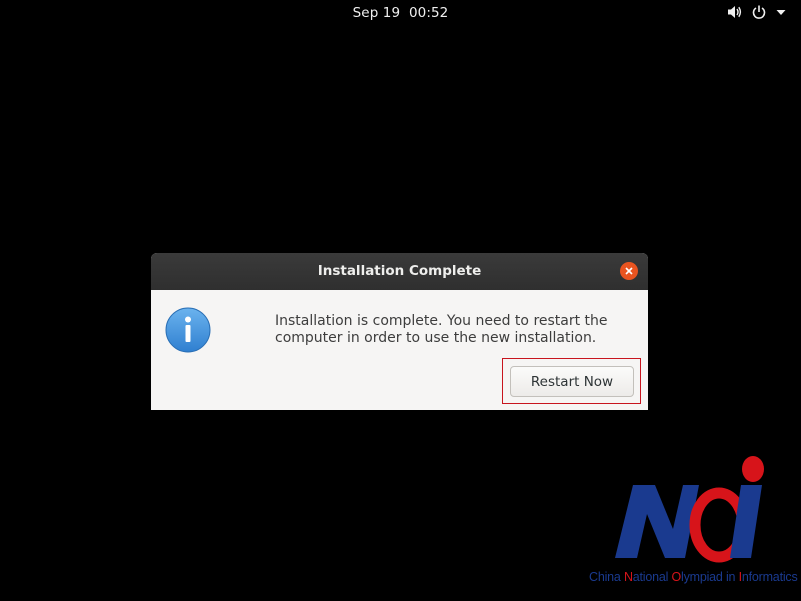  I want to click on close-button, so click(629, 271).